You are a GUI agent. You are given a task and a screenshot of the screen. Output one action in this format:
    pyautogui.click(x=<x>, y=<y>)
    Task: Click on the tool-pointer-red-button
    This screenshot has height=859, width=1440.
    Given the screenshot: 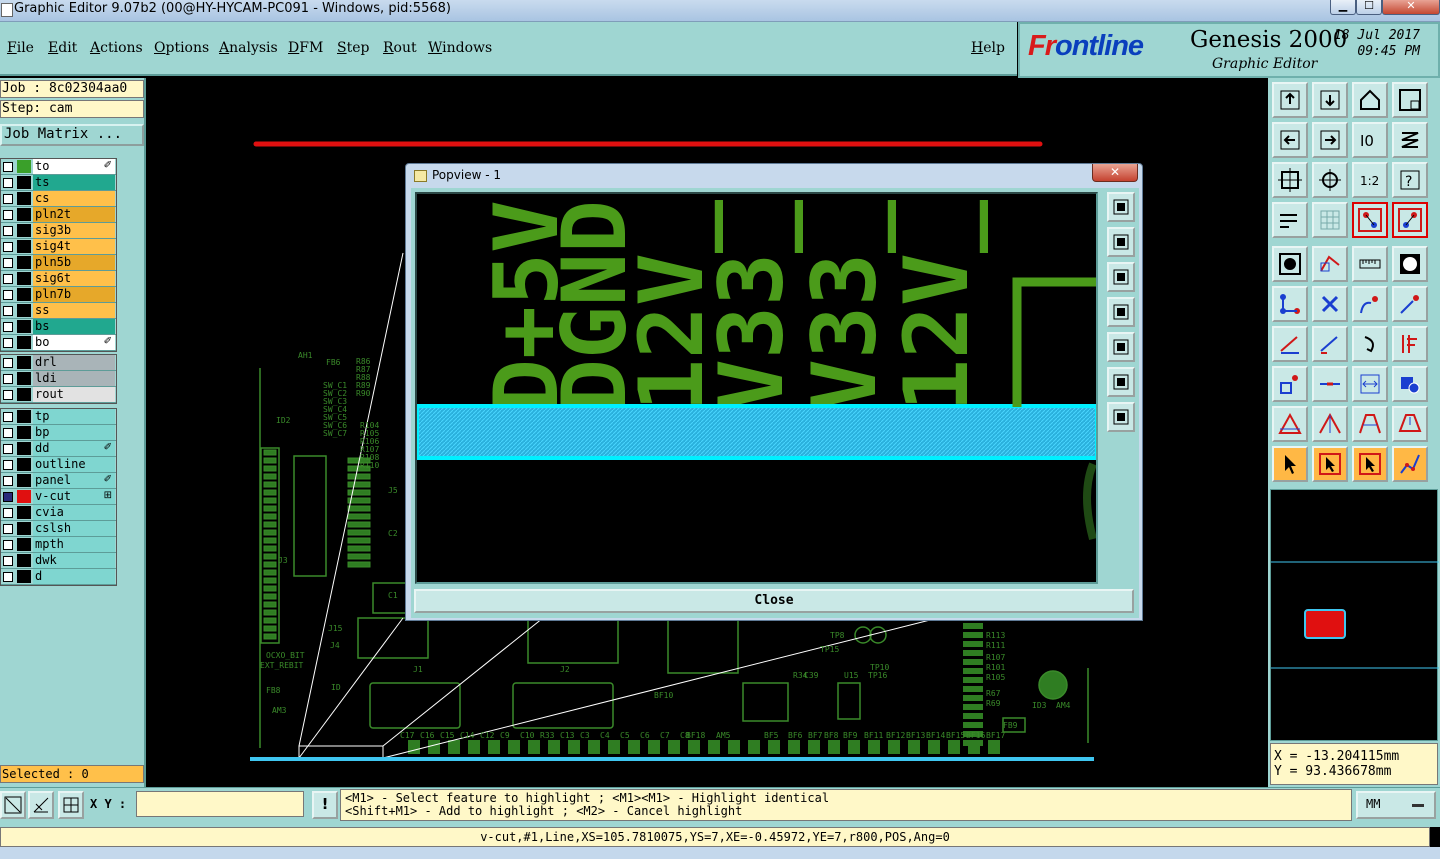 What is the action you would take?
    pyautogui.click(x=1330, y=464)
    